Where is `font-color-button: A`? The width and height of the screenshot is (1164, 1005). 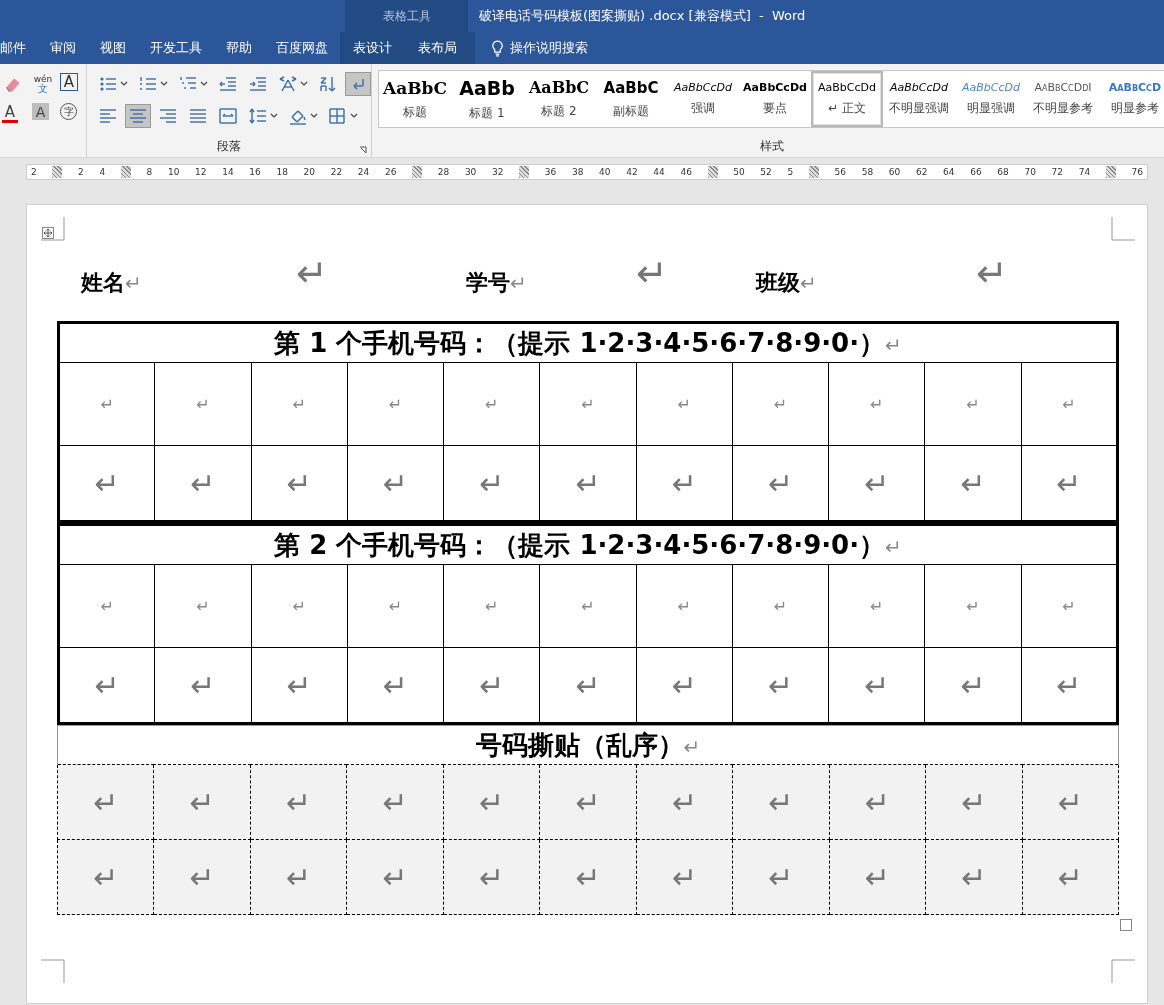 font-color-button: A is located at coordinates (10, 113).